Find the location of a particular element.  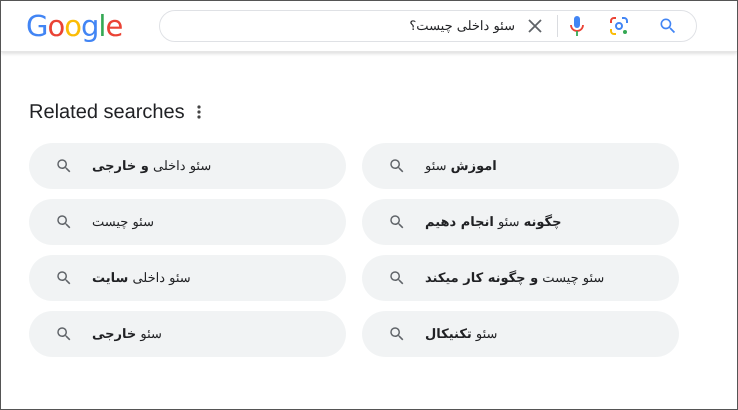

related-search-chip: سئو داخلی سایت is located at coordinates (187, 278).